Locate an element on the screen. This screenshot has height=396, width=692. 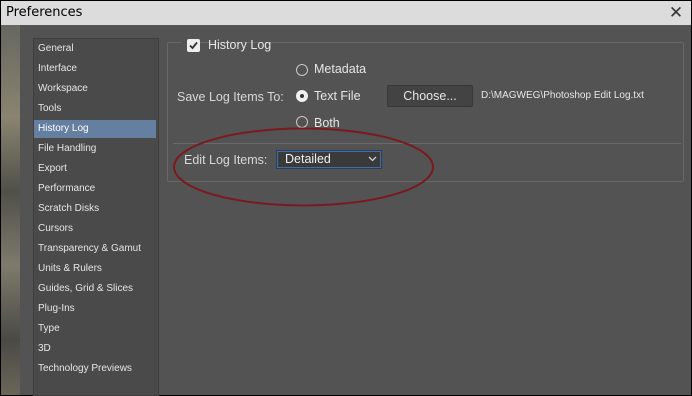
highlight-ellipse is located at coordinates (303, 167).